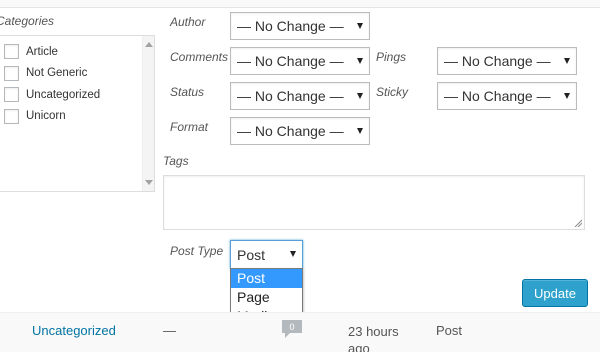 This screenshot has height=352, width=600. What do you see at coordinates (374, 202) in the screenshot?
I see `tags-textarea` at bounding box center [374, 202].